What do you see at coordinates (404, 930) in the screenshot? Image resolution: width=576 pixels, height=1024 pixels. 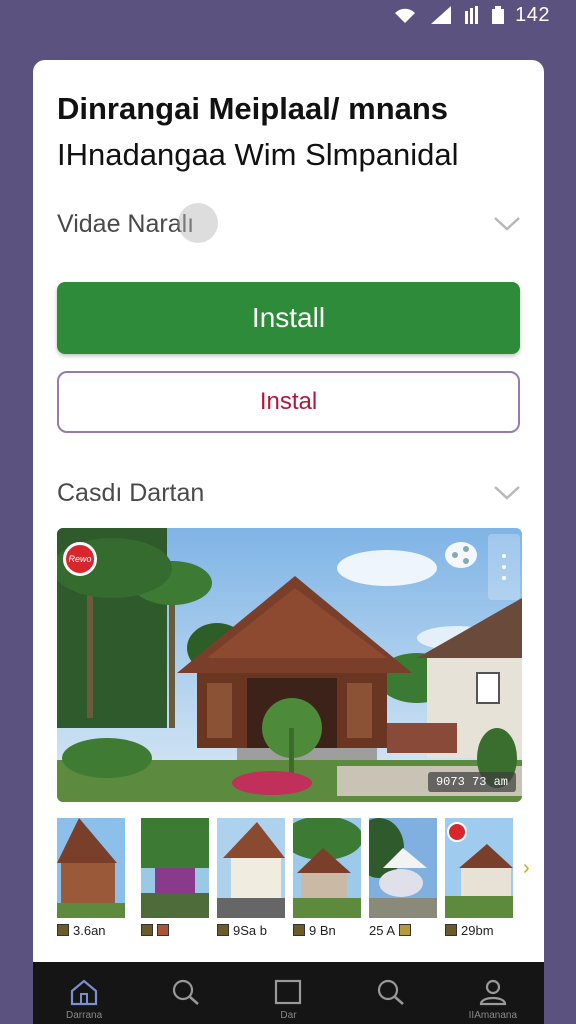 I see `thumbnail-5-label: 25 A` at bounding box center [404, 930].